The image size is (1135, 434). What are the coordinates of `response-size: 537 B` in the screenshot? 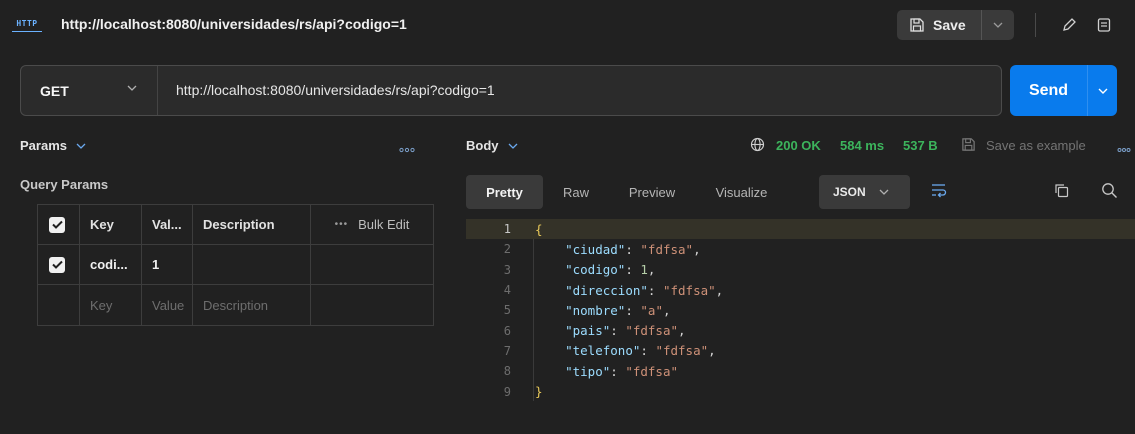 It's located at (920, 145).